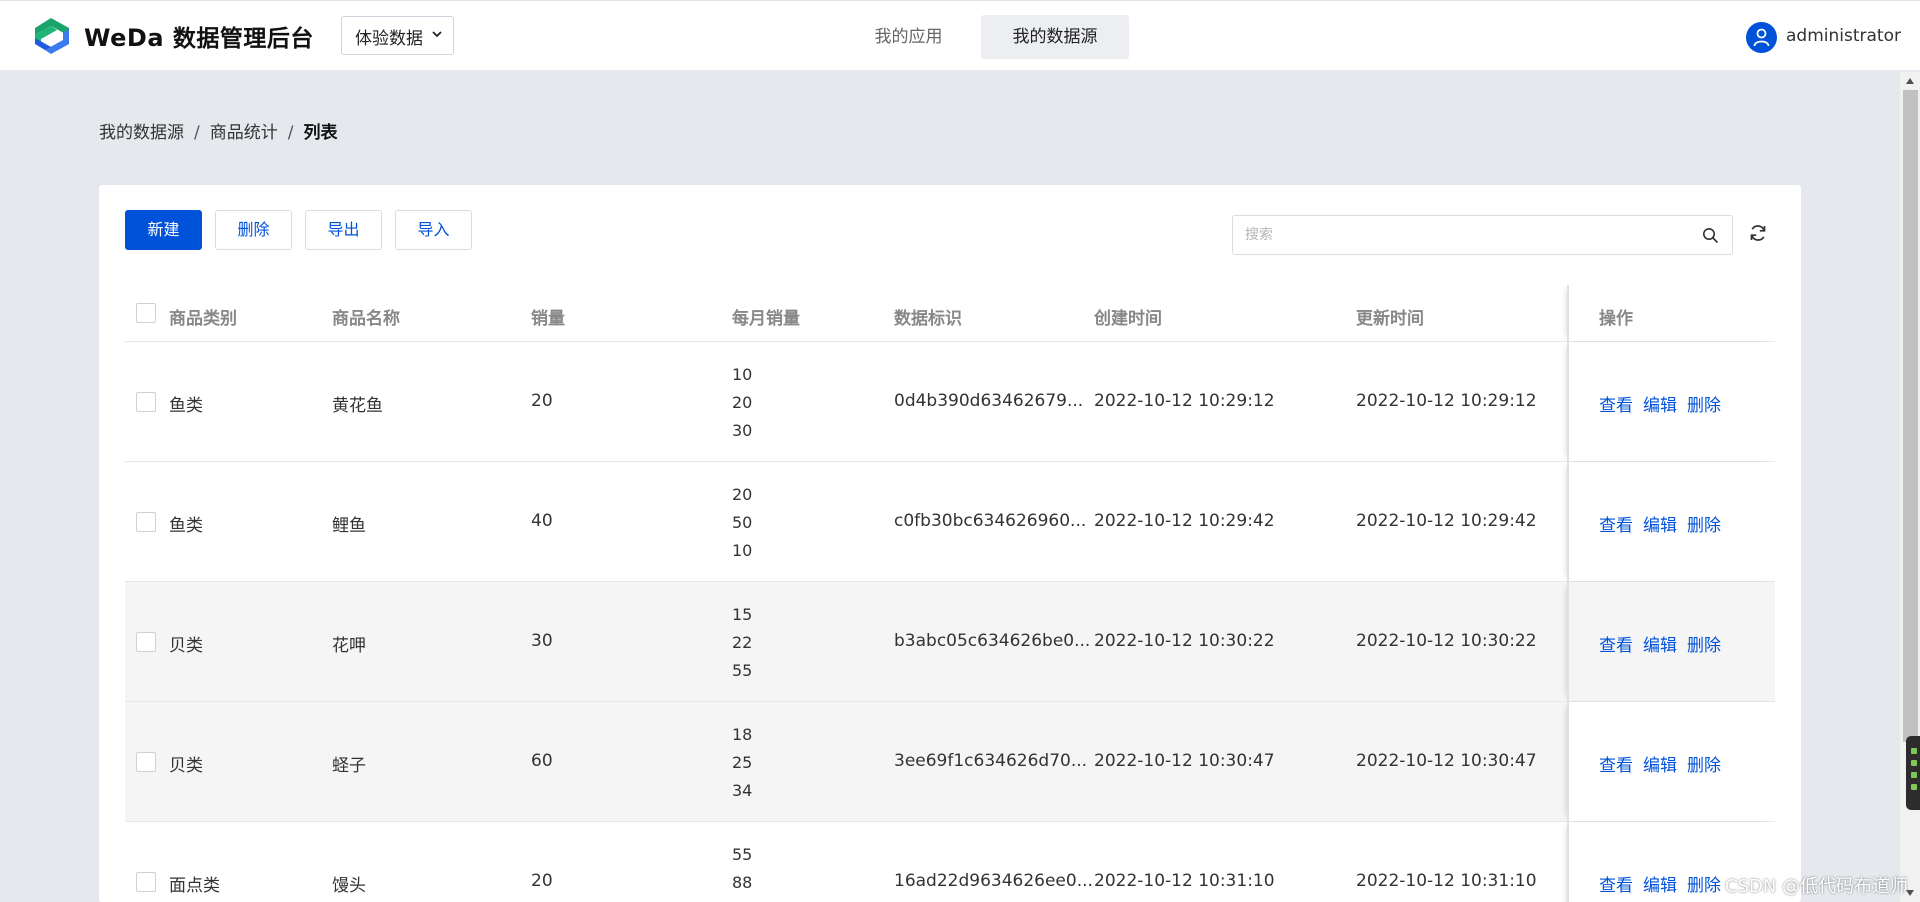 This screenshot has height=902, width=1920. I want to click on chevron-down-icon, so click(437, 34).